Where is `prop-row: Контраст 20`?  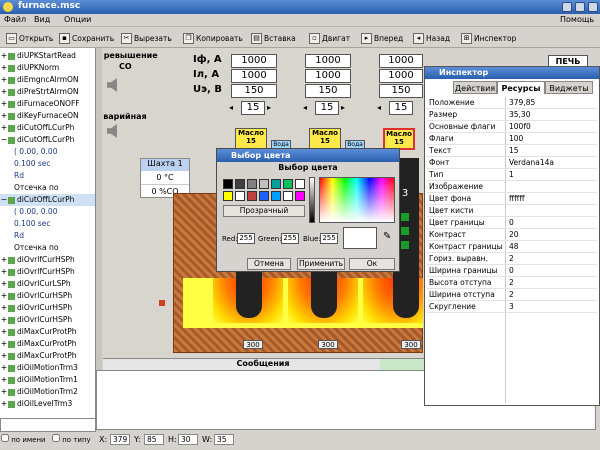
prop-row: Контраст 20 is located at coordinates (512, 235).